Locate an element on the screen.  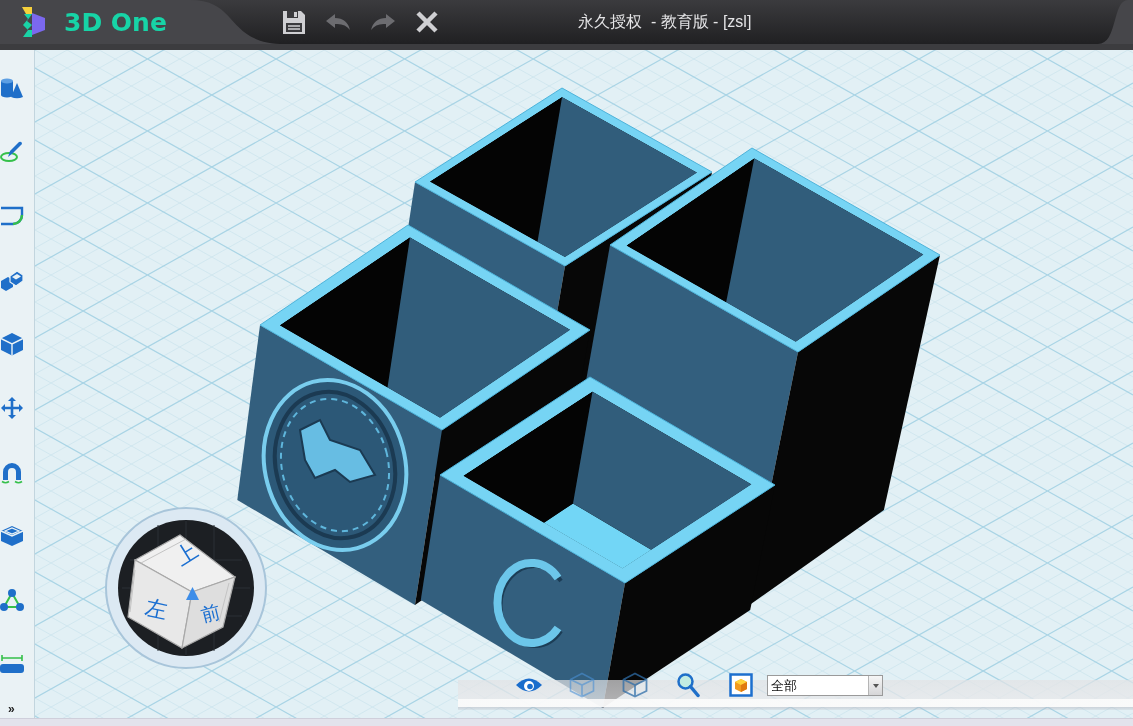
triangle-icon is located at coordinates (192, 593).